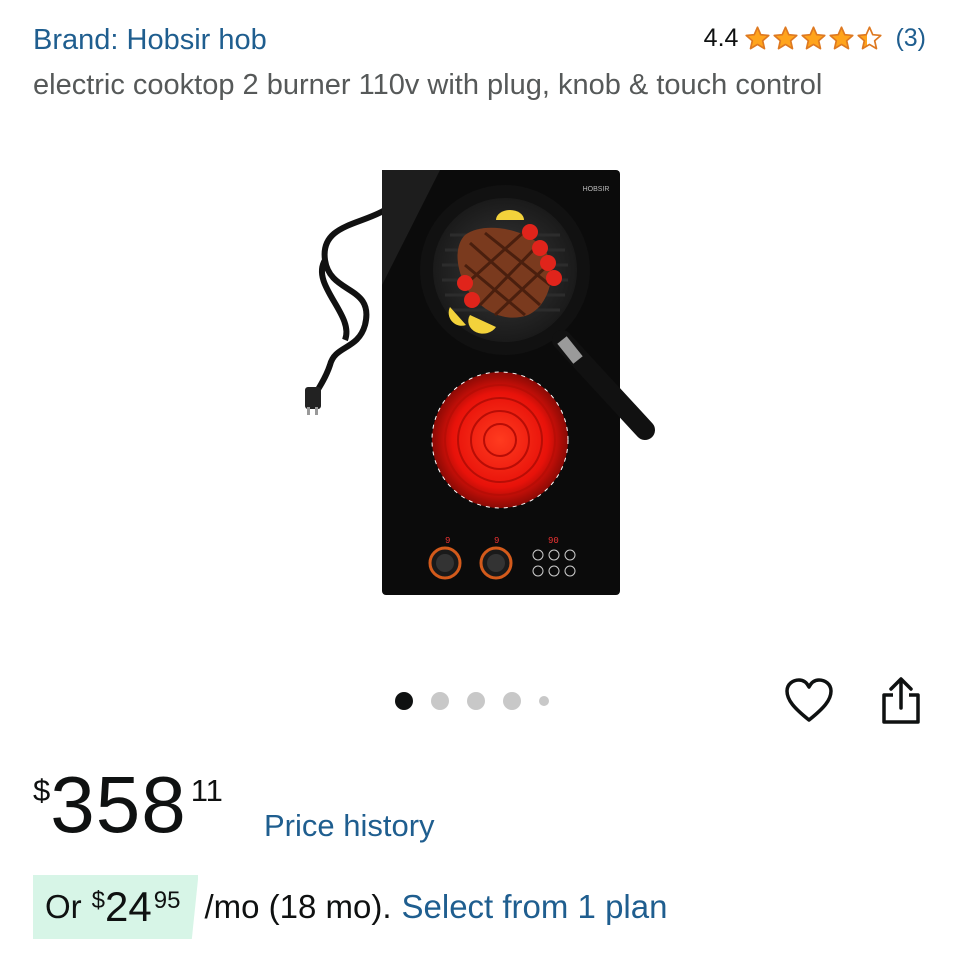 Image resolution: width=960 pixels, height=960 pixels. I want to click on share-icon, so click(901, 701).